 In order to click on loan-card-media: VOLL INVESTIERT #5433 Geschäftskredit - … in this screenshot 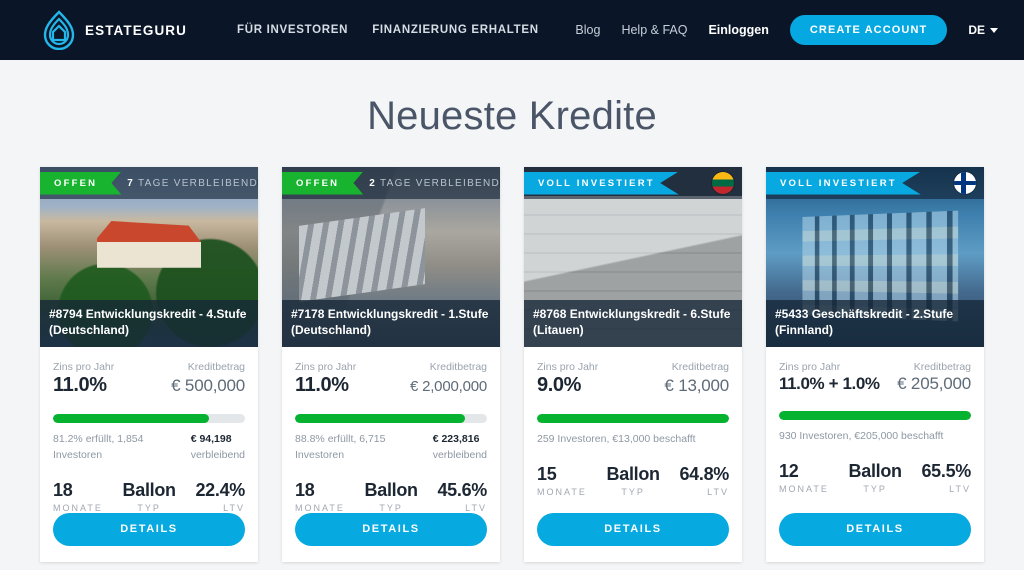, I will do `click(875, 257)`.